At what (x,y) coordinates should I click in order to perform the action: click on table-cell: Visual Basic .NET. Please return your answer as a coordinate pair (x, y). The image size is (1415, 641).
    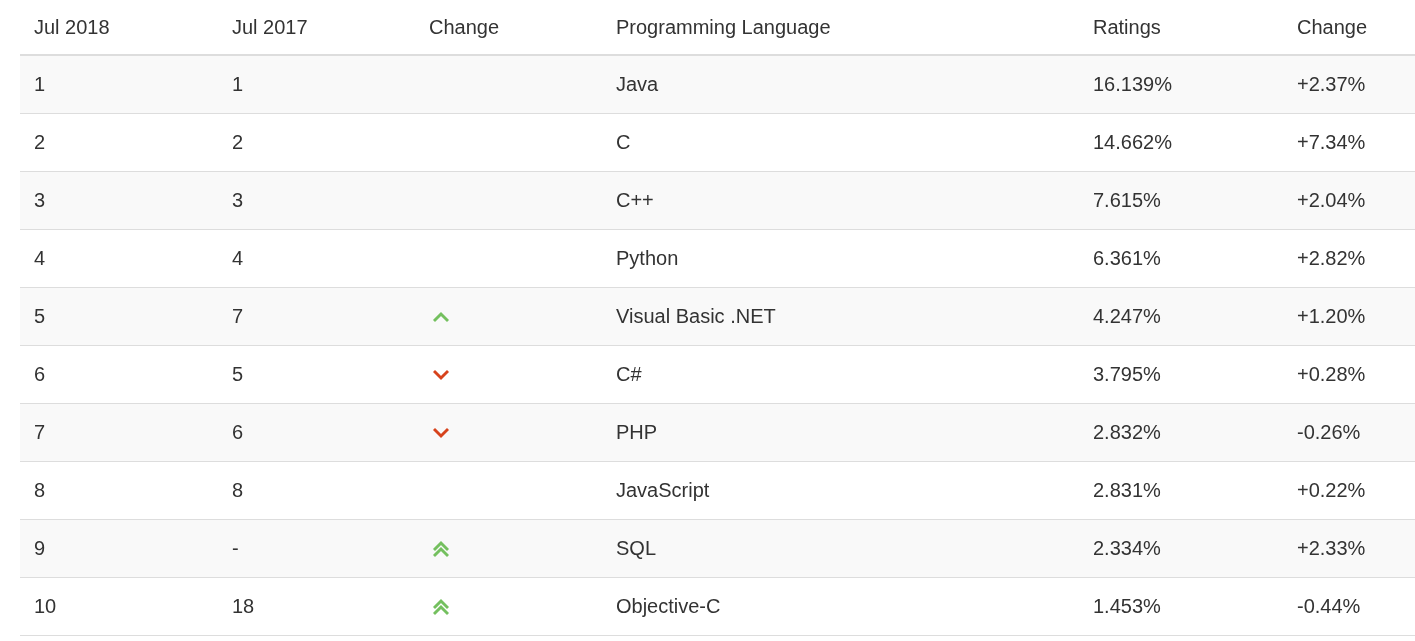
    Looking at the image, I should click on (840, 316).